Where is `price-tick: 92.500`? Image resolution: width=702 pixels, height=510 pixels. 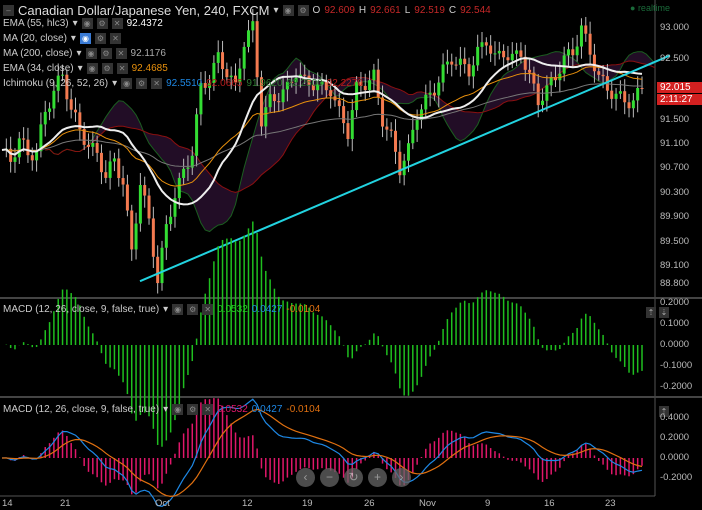
price-tick: 92.500 is located at coordinates (675, 58).